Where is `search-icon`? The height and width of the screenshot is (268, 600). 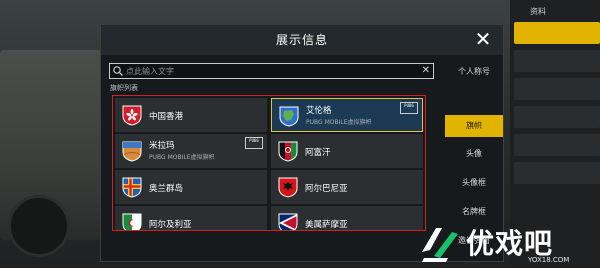 search-icon is located at coordinates (118, 71).